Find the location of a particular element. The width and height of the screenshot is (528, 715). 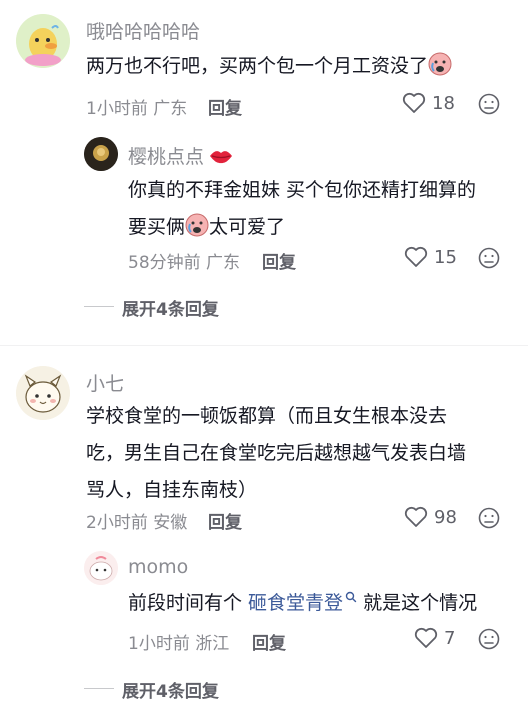

like-button: 15 is located at coordinates (430, 257).